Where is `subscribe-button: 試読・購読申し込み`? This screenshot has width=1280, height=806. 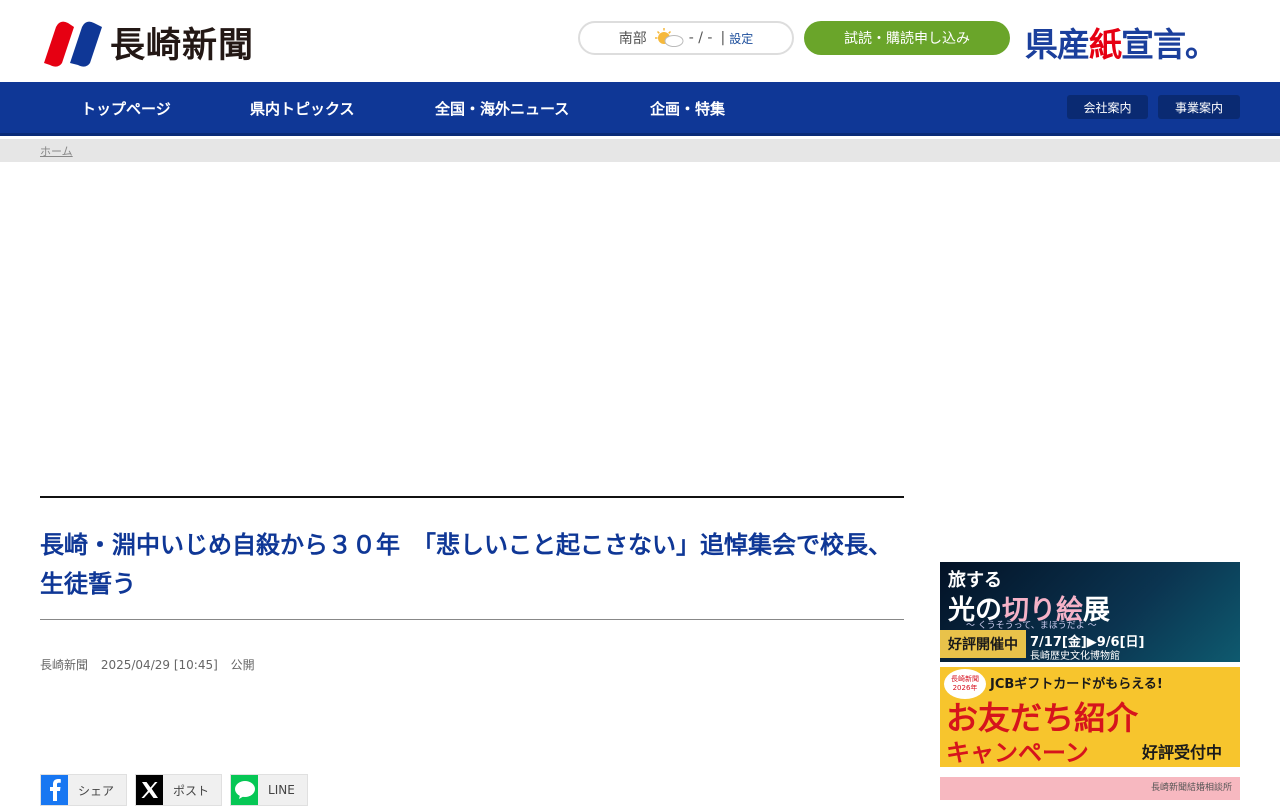
subscribe-button: 試読・購読申し込み is located at coordinates (907, 38).